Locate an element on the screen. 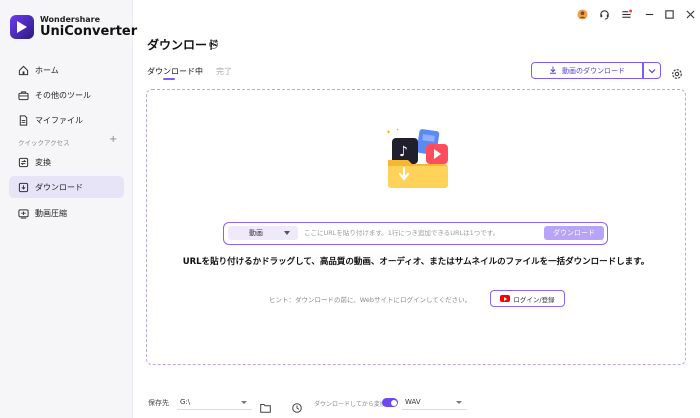 The width and height of the screenshot is (700, 418). clock-icon is located at coordinates (297, 405).